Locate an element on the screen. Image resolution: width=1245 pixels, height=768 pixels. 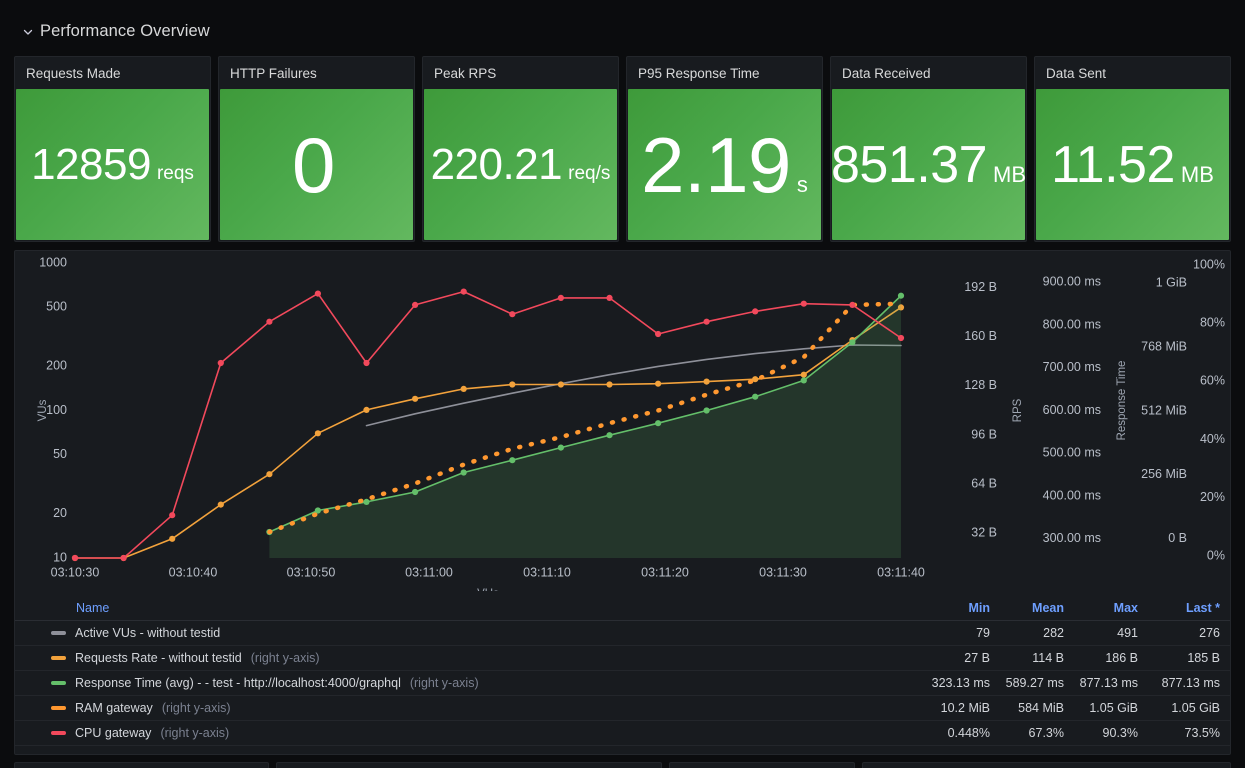
legend-value-last: 185 B is located at coordinates (1203, 658).